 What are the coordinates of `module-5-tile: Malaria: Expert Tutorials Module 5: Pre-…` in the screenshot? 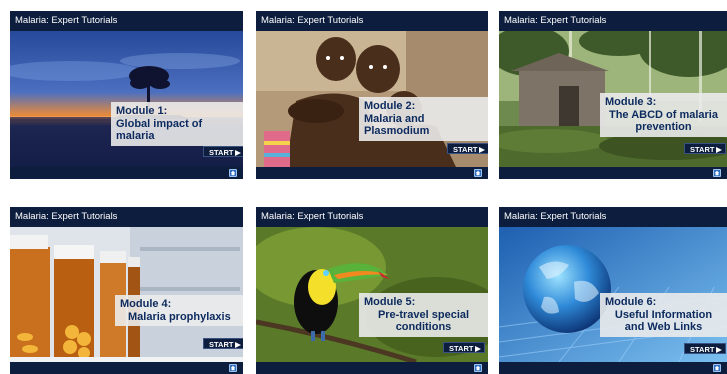 It's located at (372, 290).